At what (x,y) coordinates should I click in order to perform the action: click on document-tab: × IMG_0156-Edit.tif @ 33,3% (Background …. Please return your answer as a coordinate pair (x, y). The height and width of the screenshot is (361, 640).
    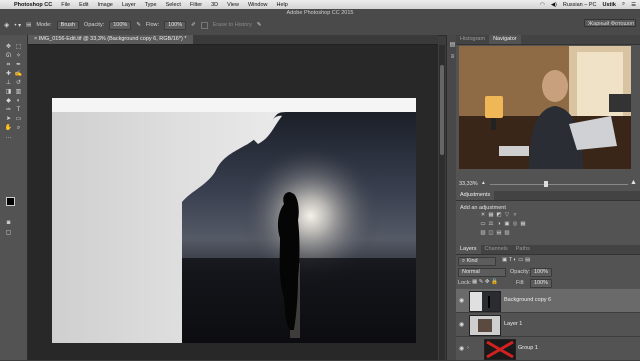
    Looking at the image, I should click on (110, 39).